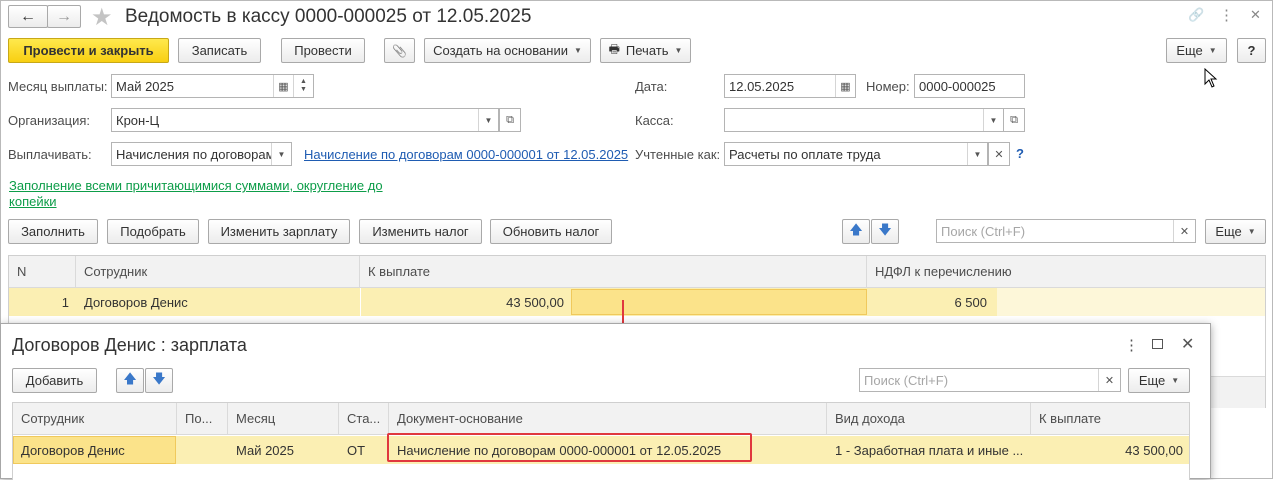 The height and width of the screenshot is (480, 1273). What do you see at coordinates (265, 450) in the screenshot?
I see `row-month: Май 2025` at bounding box center [265, 450].